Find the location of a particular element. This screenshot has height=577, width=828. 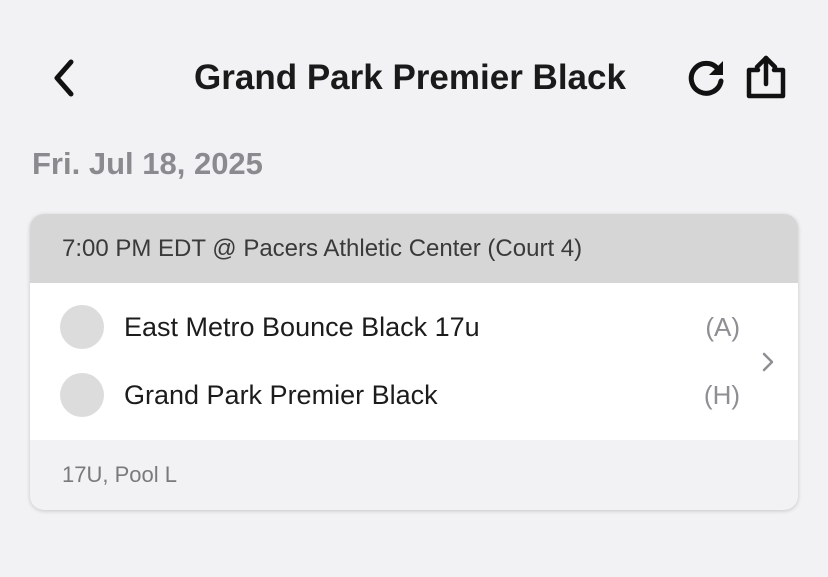

team-side-label: (H) is located at coordinates (721, 394).